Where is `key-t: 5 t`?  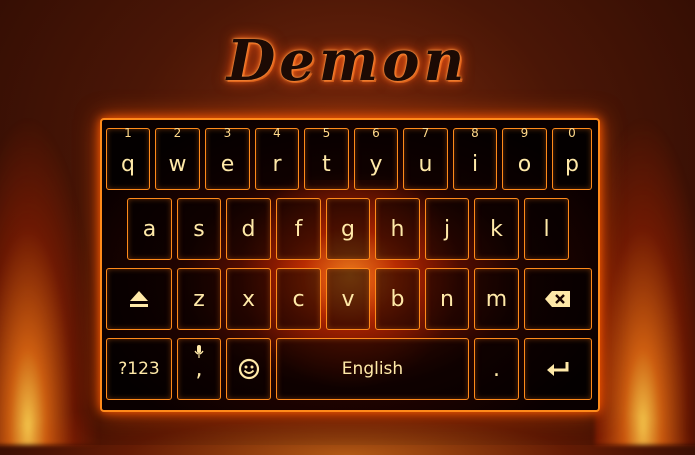 key-t: 5 t is located at coordinates (326, 158).